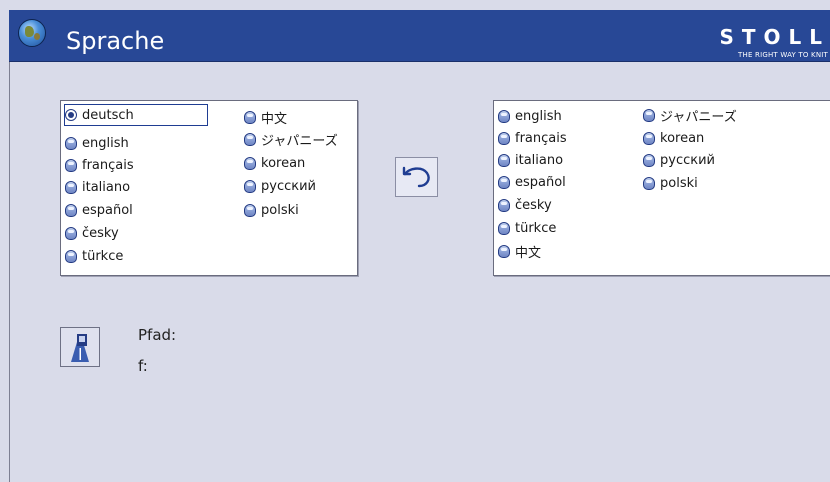 The width and height of the screenshot is (830, 482). What do you see at coordinates (71, 115) in the screenshot?
I see `radio-selected-icon` at bounding box center [71, 115].